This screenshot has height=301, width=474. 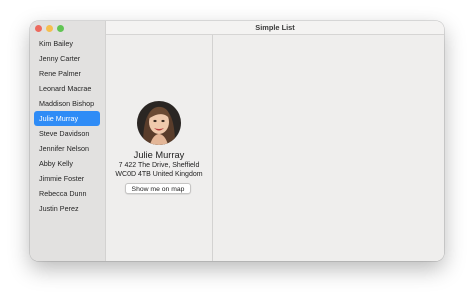 What do you see at coordinates (67, 103) in the screenshot?
I see `list-item: Maddison Bishop` at bounding box center [67, 103].